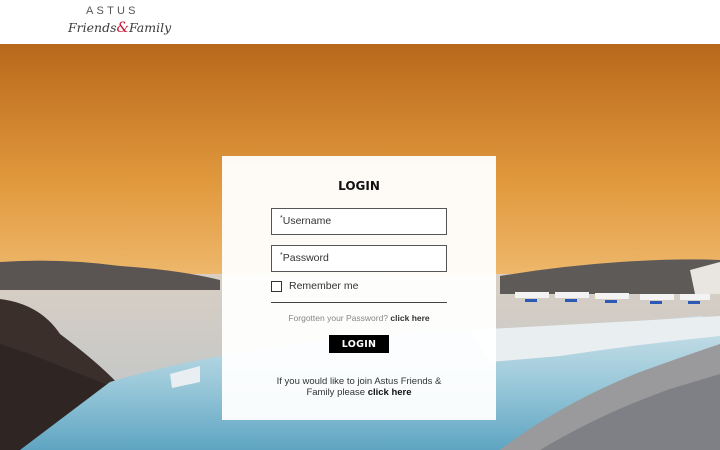  I want to click on forgot-password-text: Forgotten your Password? click here, so click(359, 318).